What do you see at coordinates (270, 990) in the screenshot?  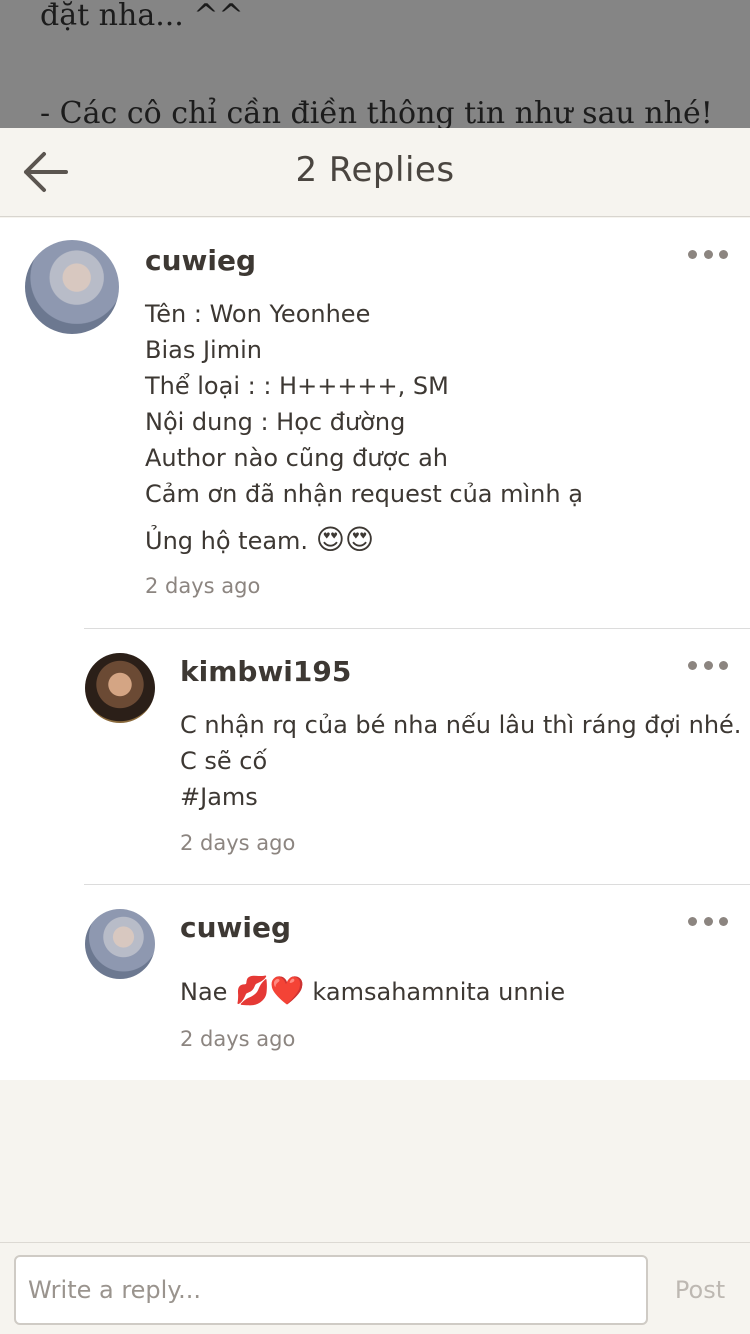 I see `kiss-heart-emoji: 💋❤️` at bounding box center [270, 990].